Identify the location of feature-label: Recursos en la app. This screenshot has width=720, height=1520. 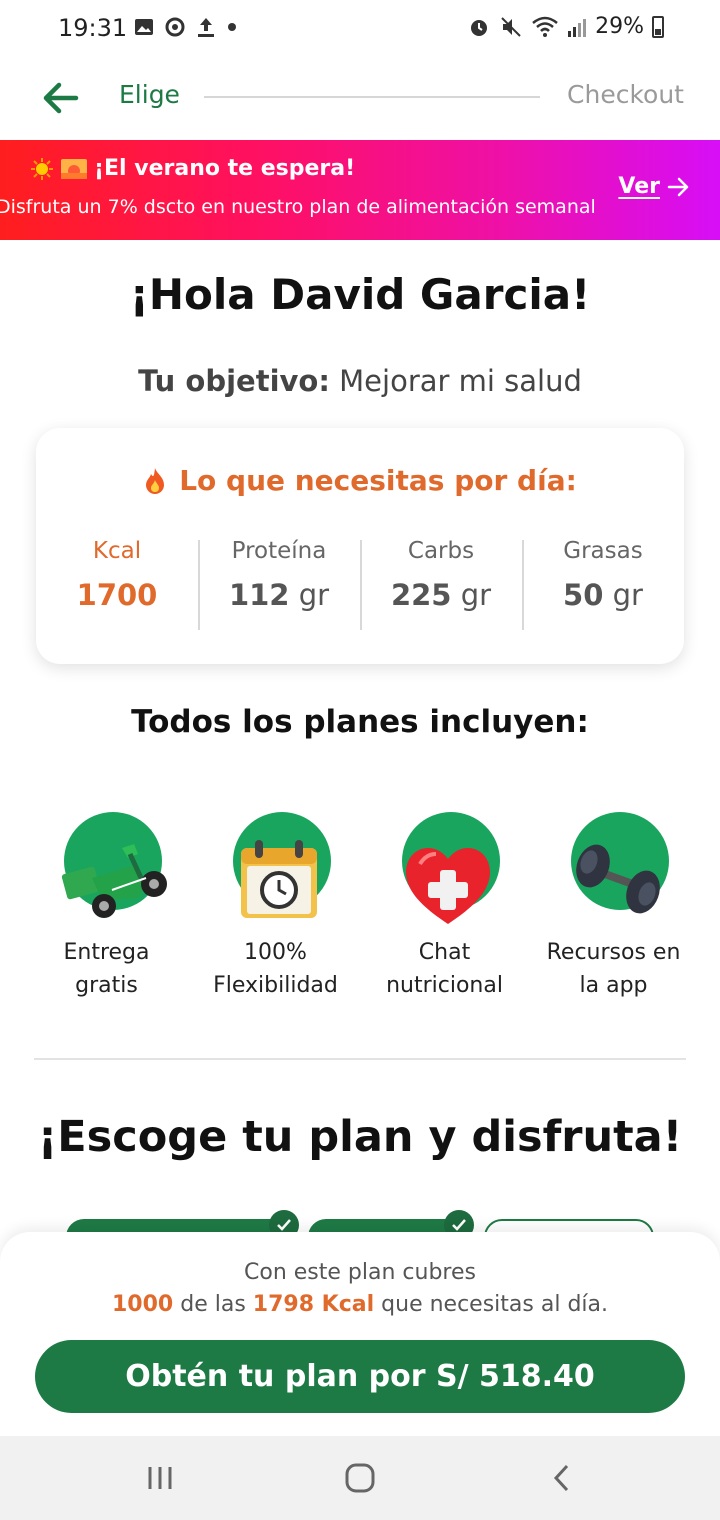
(613, 969).